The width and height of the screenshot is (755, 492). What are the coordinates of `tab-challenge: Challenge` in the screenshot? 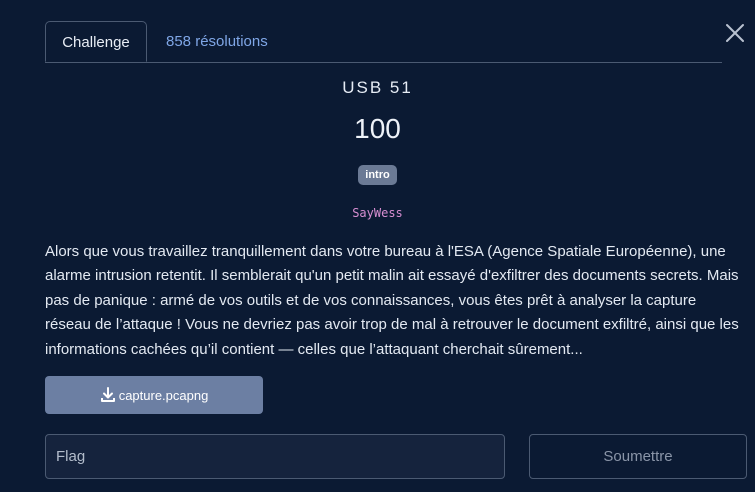 It's located at (96, 41).